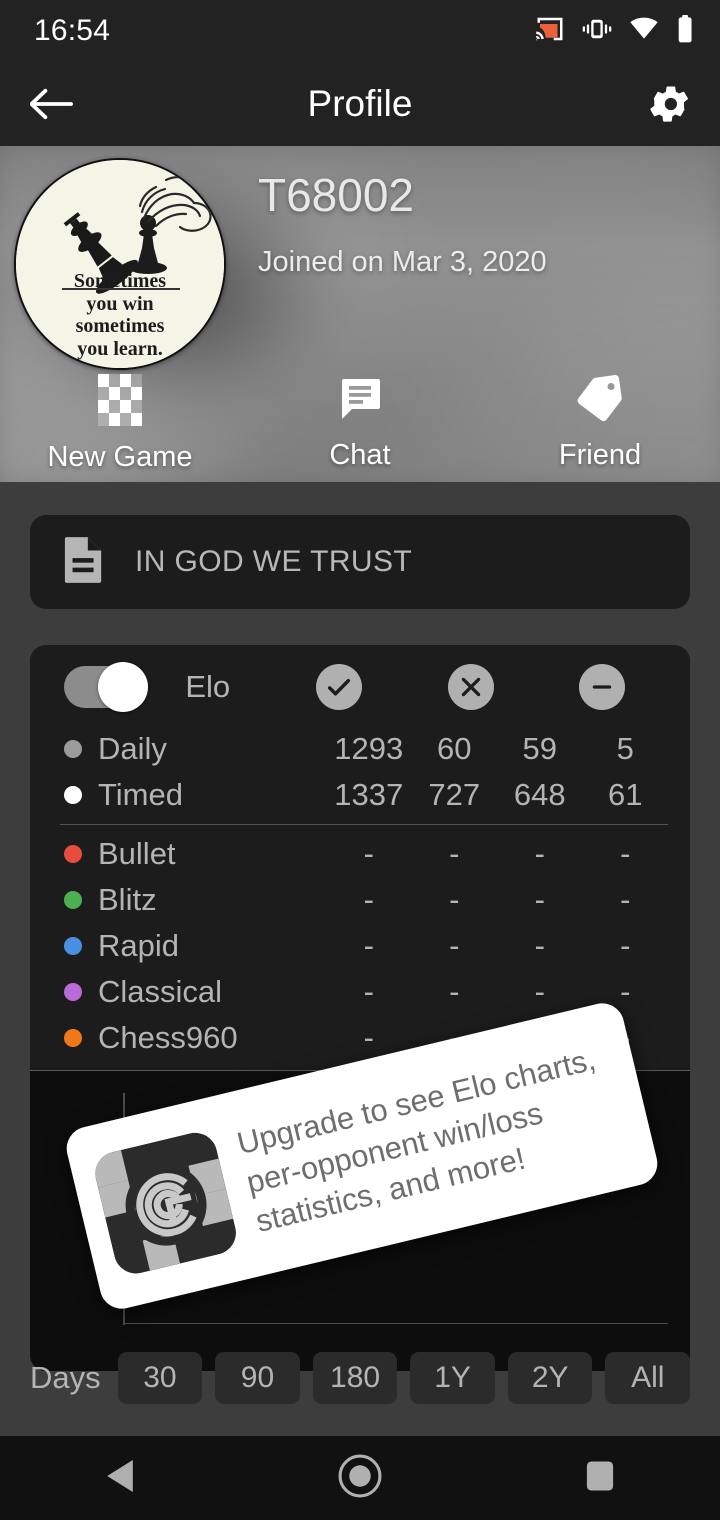 This screenshot has height=1520, width=720. I want to click on app-bar: Profile, so click(360, 104).